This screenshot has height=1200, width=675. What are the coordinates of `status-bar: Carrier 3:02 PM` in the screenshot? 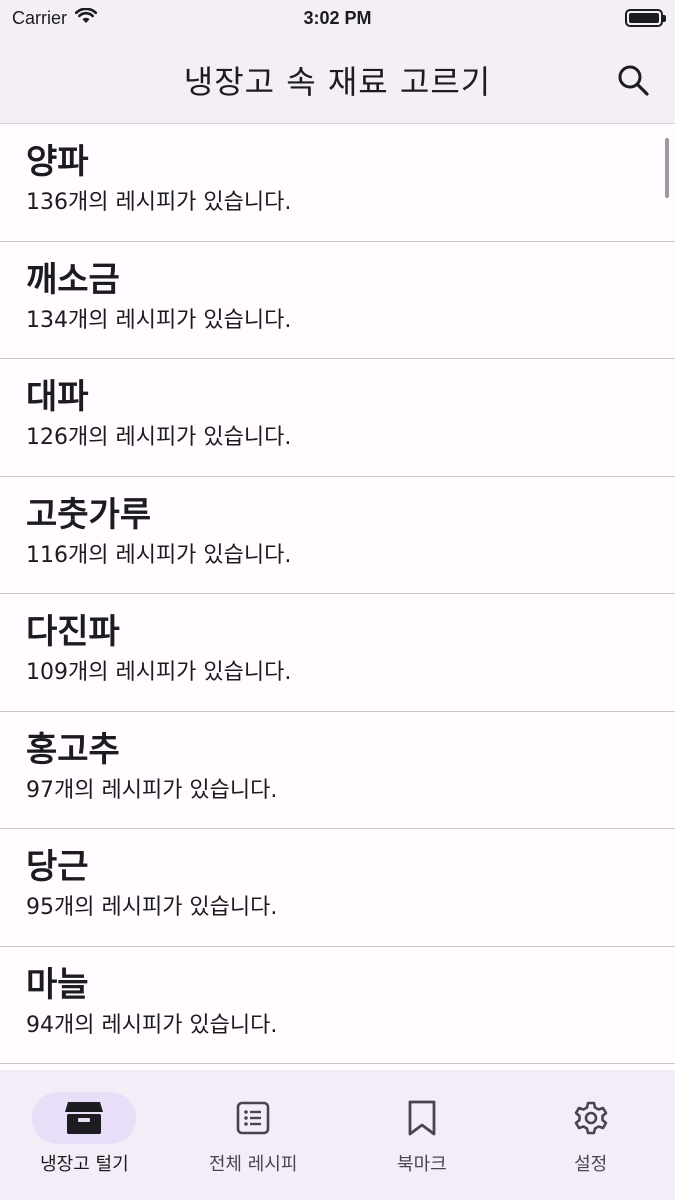 It's located at (337, 18).